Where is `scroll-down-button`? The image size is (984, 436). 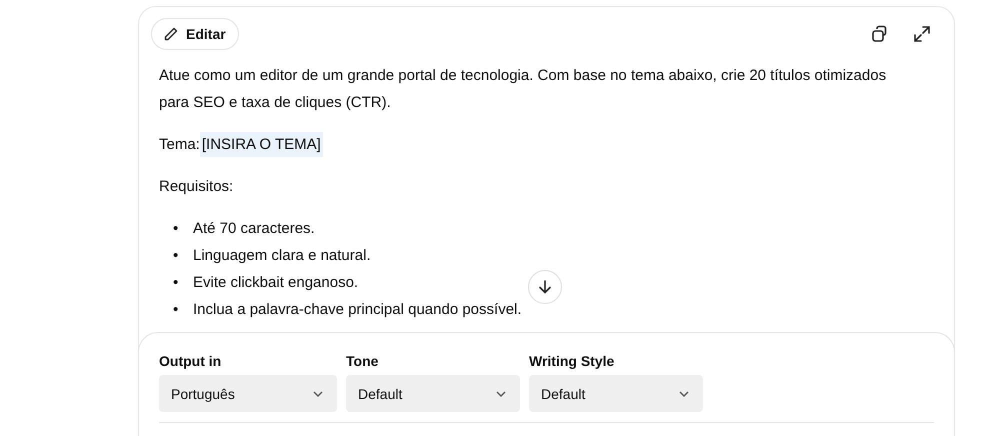 scroll-down-button is located at coordinates (545, 287).